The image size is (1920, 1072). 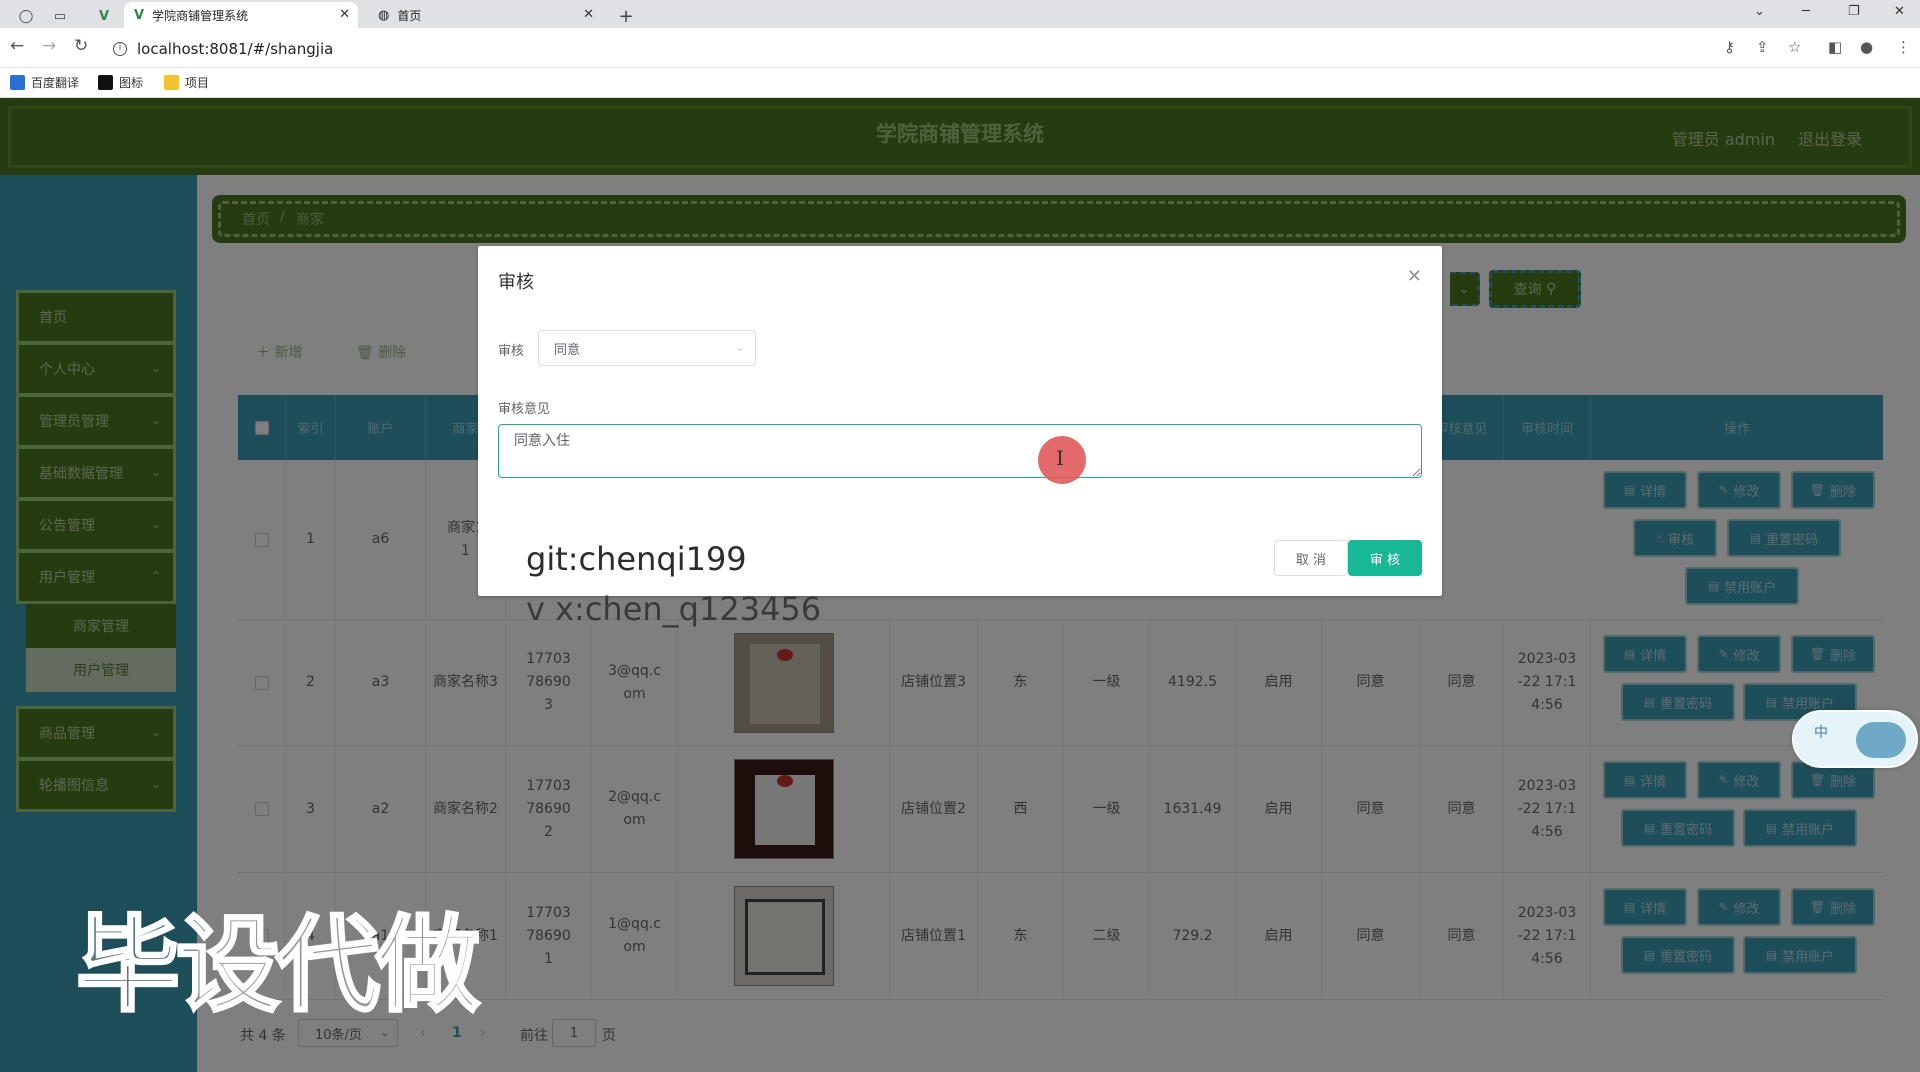 What do you see at coordinates (409, 15) in the screenshot?
I see `tab-title: 首页` at bounding box center [409, 15].